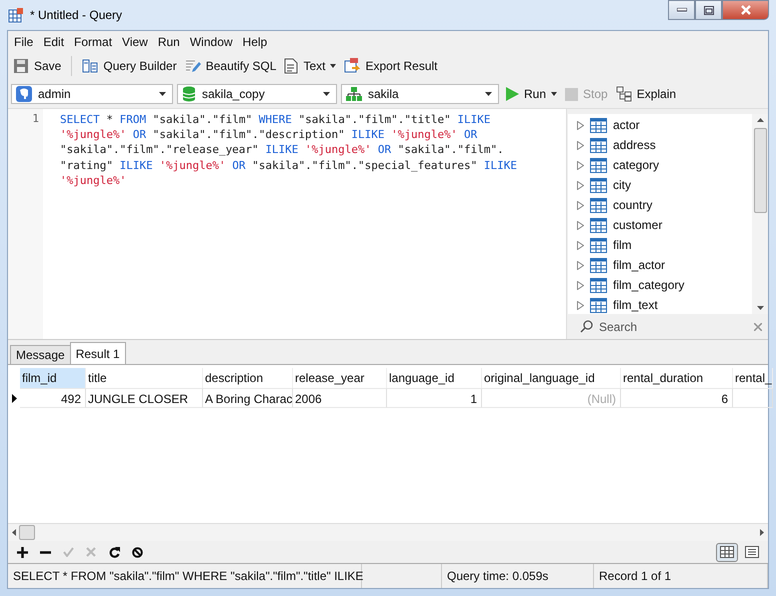  What do you see at coordinates (352, 66) in the screenshot?
I see `export-icon` at bounding box center [352, 66].